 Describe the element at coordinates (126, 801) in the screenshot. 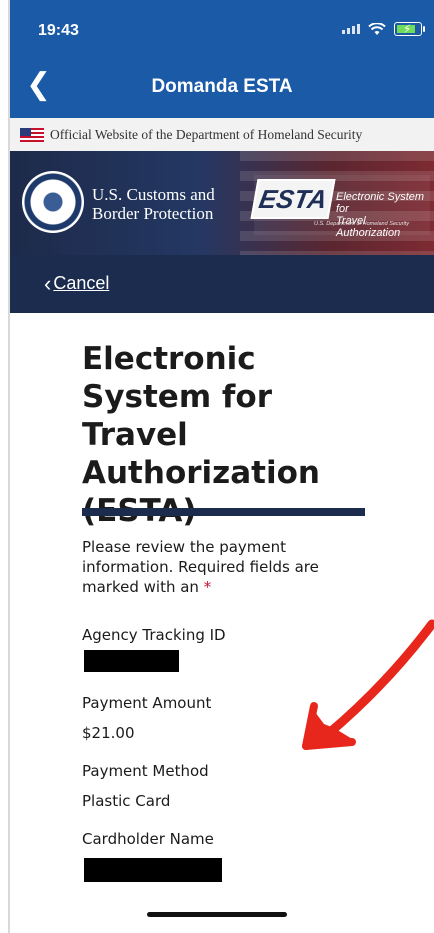

I see `payment-method-value: Plastic Card` at that location.